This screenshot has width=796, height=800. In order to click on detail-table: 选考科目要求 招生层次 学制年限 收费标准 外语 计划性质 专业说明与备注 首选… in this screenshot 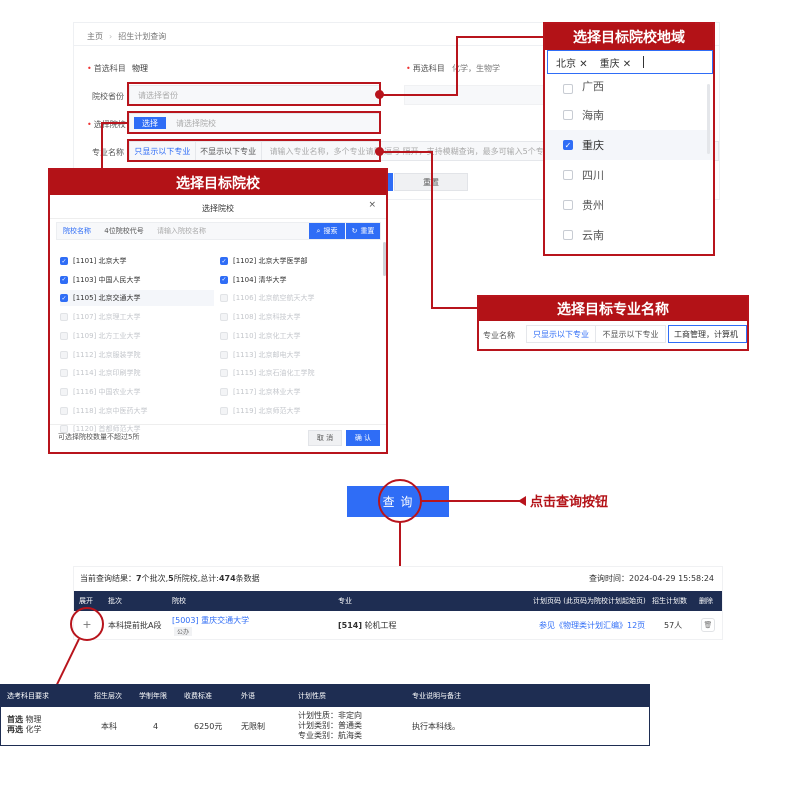, I will do `click(325, 715)`.